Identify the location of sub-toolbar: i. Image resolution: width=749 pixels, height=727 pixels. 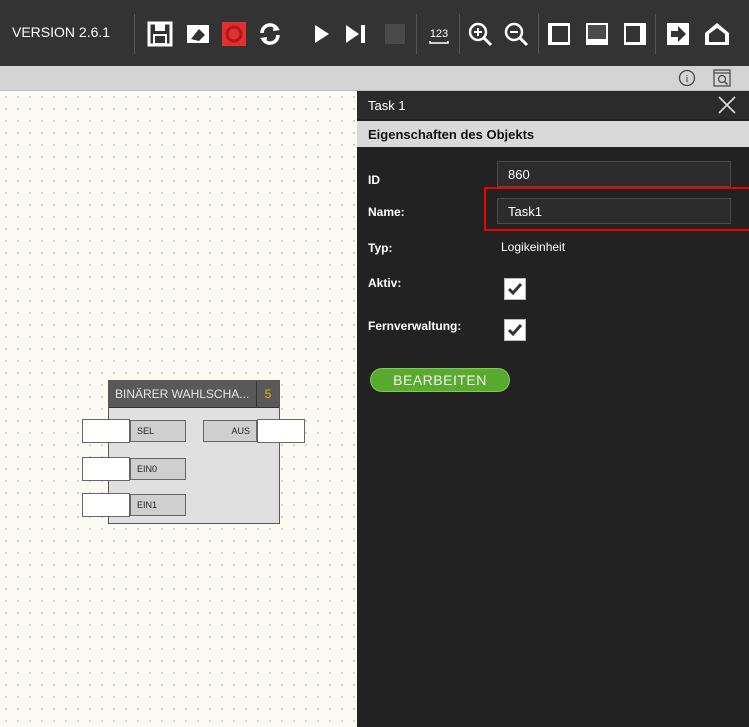
(374, 78).